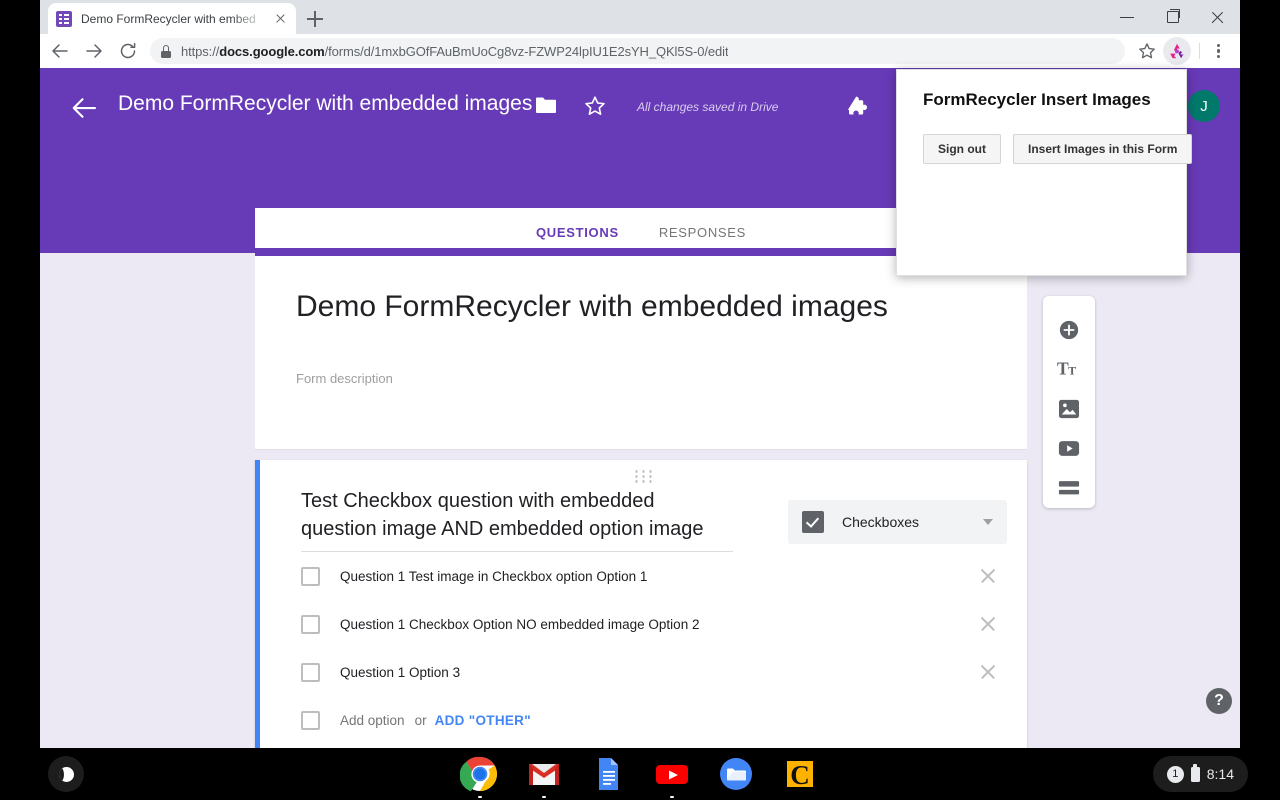 The height and width of the screenshot is (800, 1280). Describe the element at coordinates (128, 51) in the screenshot. I see `reload-button` at that location.